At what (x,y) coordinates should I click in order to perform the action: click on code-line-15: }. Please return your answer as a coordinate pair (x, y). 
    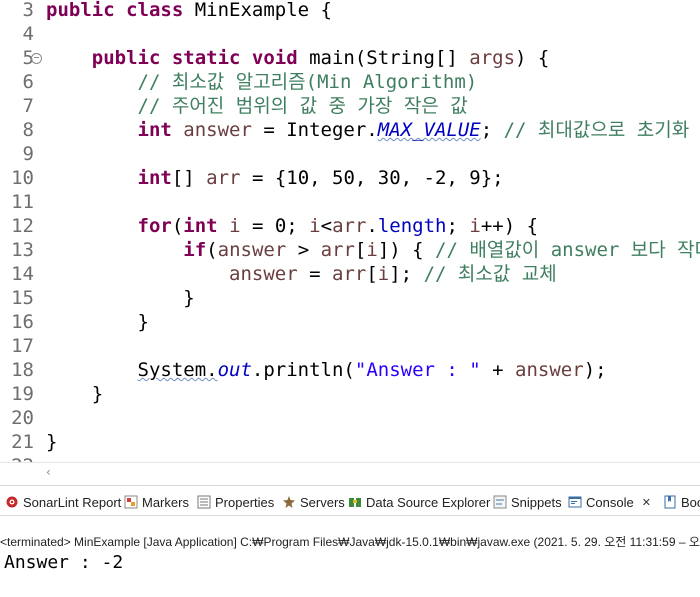
    Looking at the image, I should click on (189, 298).